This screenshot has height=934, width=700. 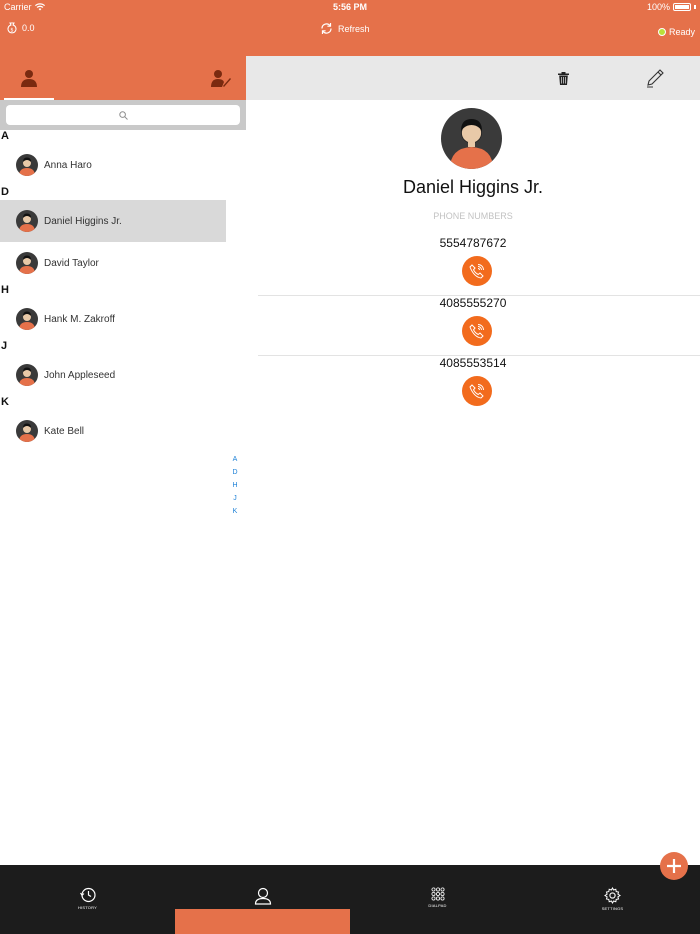 I want to click on trash-icon, so click(x=563, y=78).